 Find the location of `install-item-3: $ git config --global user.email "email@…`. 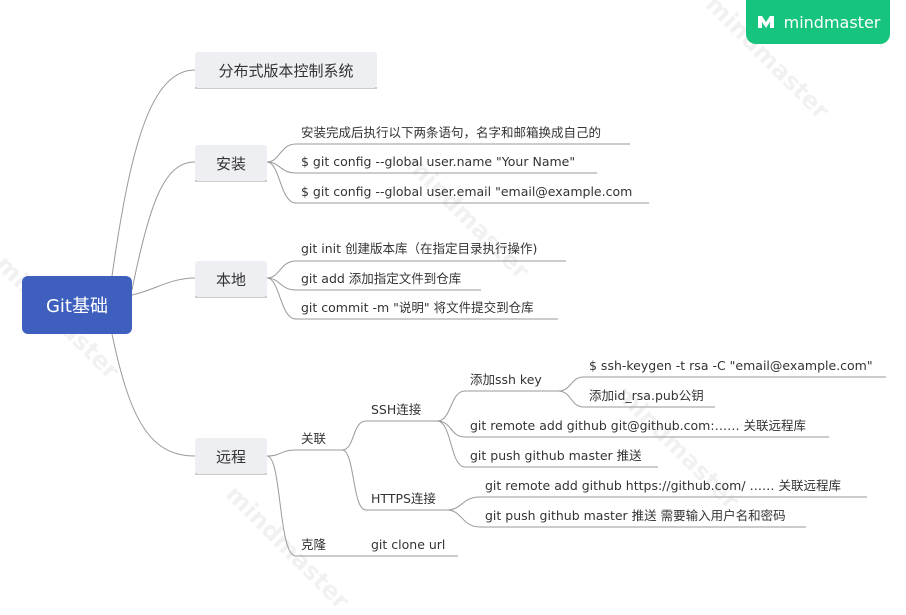

install-item-3: $ git config --global user.email "email@… is located at coordinates (466, 192).